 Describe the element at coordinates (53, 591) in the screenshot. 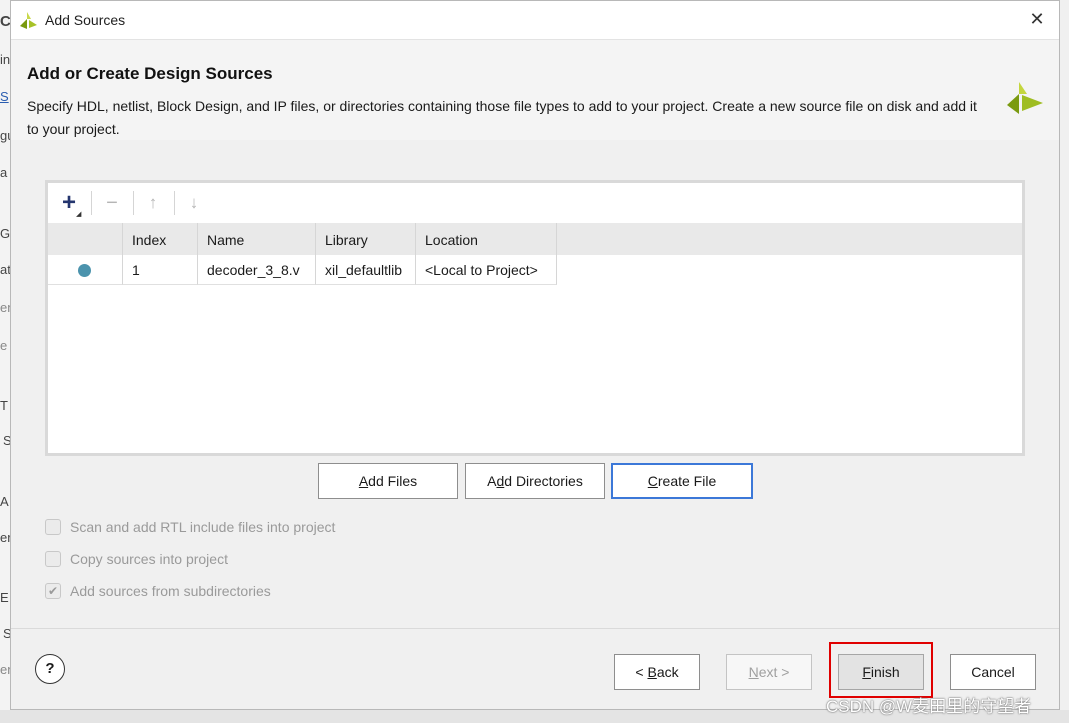

I see `subdirectories-checkbox: ✔` at that location.